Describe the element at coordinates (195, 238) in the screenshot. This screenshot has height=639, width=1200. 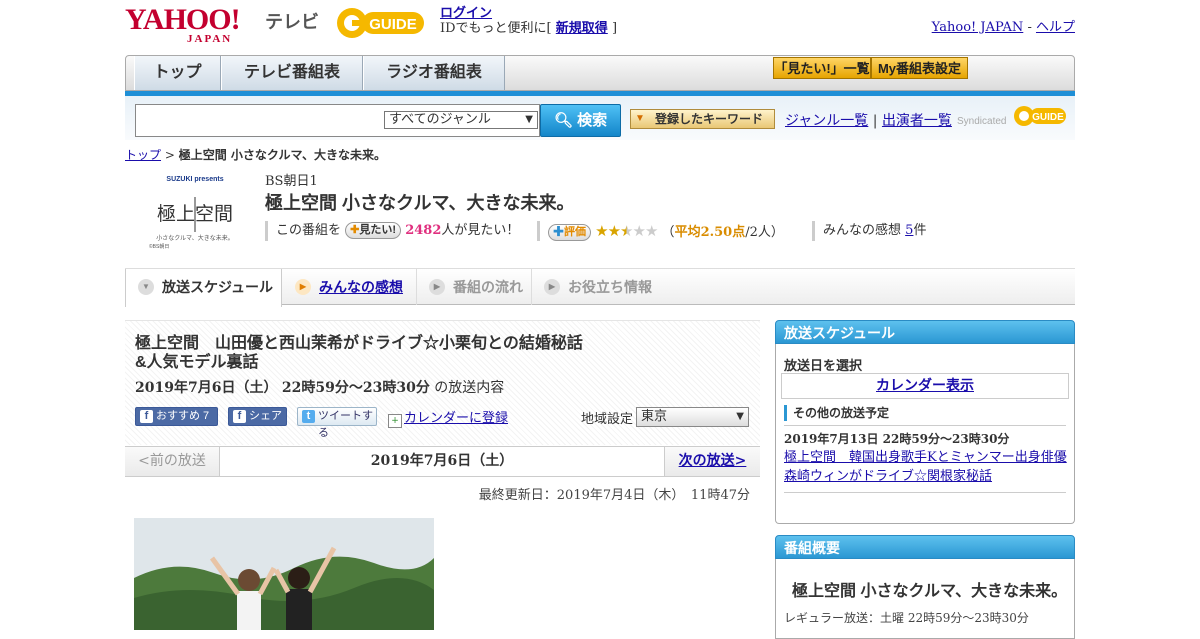
I see `thumb-tagline: 小さなクルマ、大きな未来。` at that location.